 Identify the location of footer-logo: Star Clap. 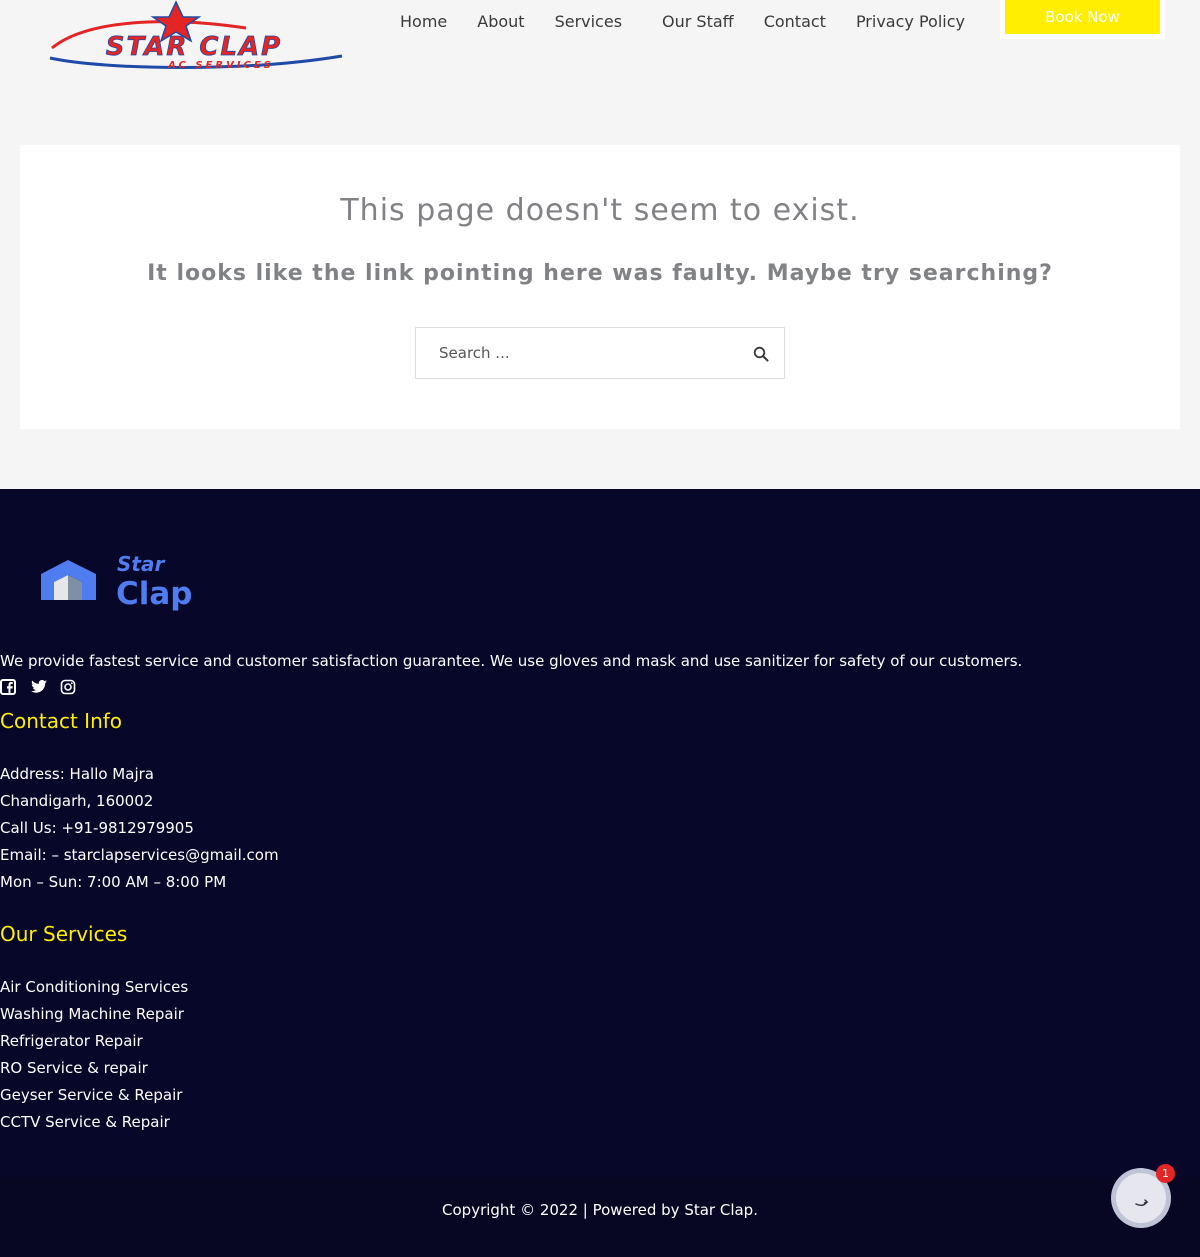
(117, 583).